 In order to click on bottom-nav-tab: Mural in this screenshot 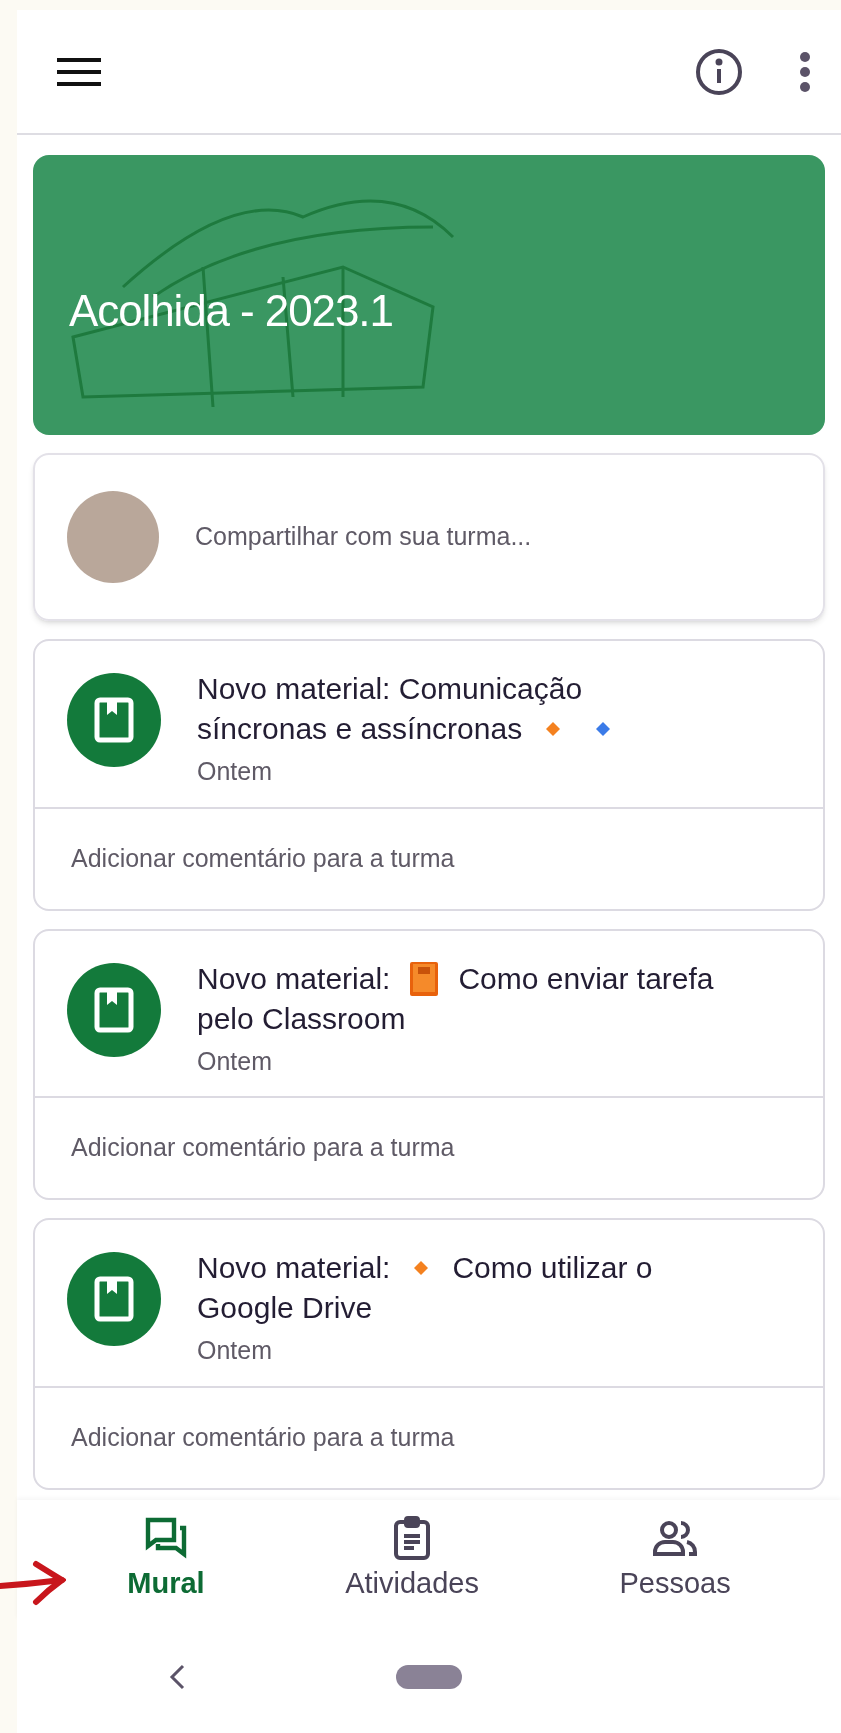, I will do `click(166, 1560)`.